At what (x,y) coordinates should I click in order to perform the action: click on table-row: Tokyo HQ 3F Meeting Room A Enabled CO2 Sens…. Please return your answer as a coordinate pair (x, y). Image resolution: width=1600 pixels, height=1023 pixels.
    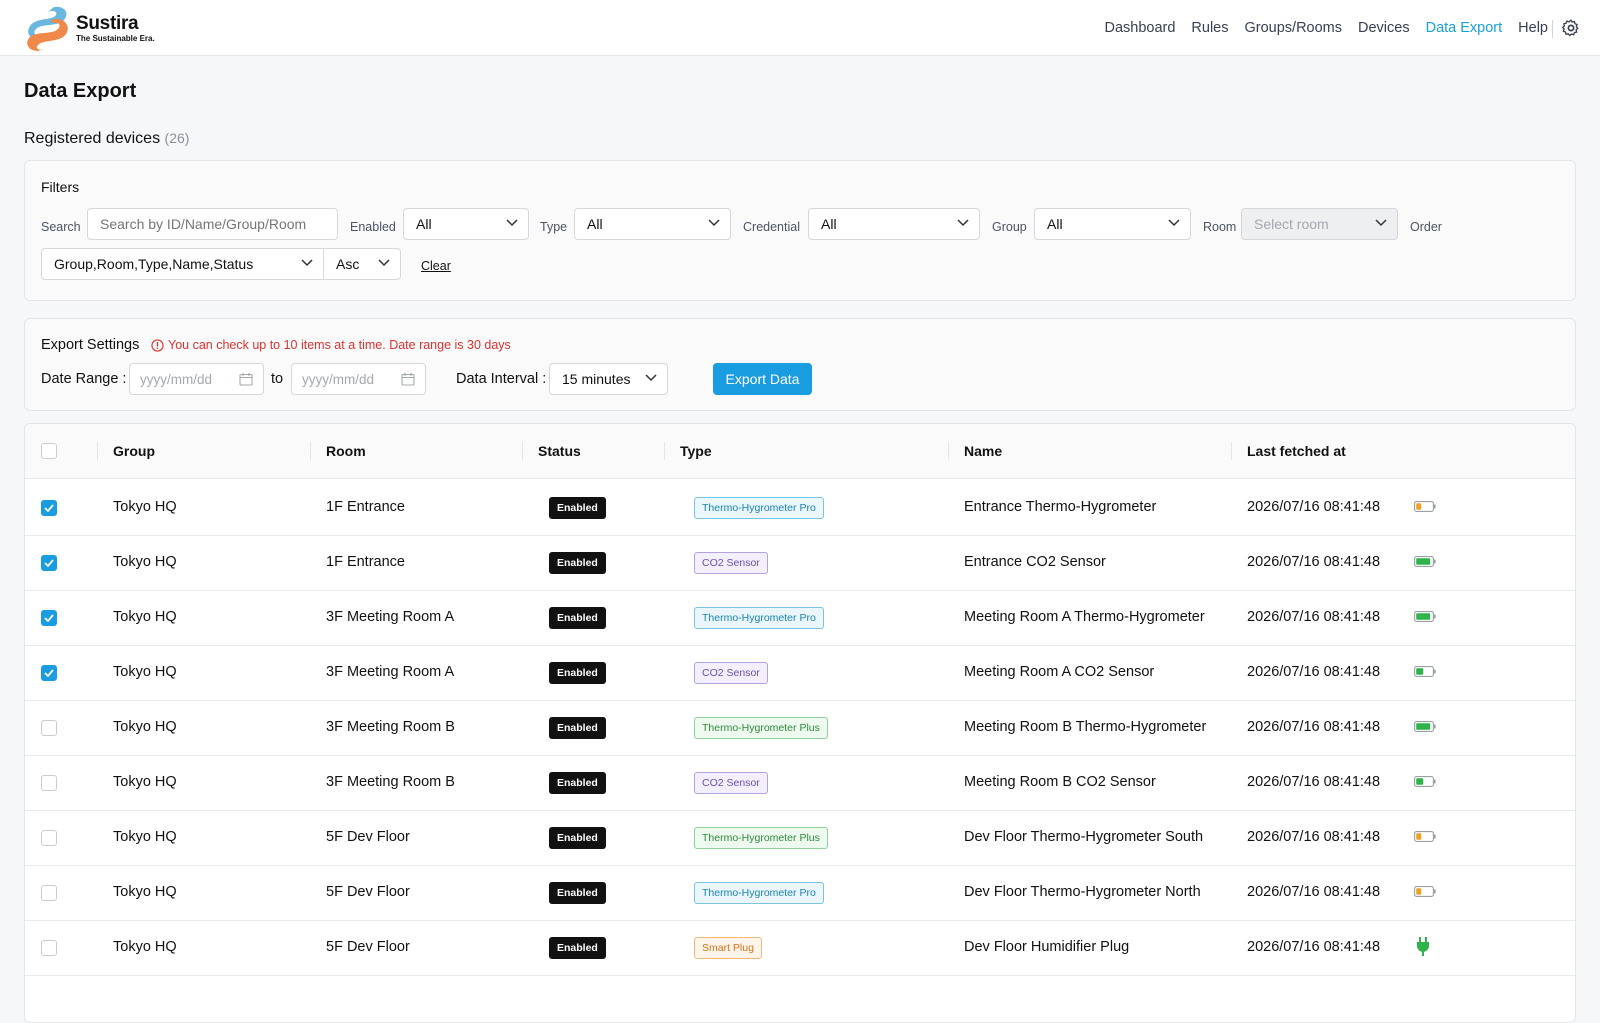
    Looking at the image, I should click on (800, 673).